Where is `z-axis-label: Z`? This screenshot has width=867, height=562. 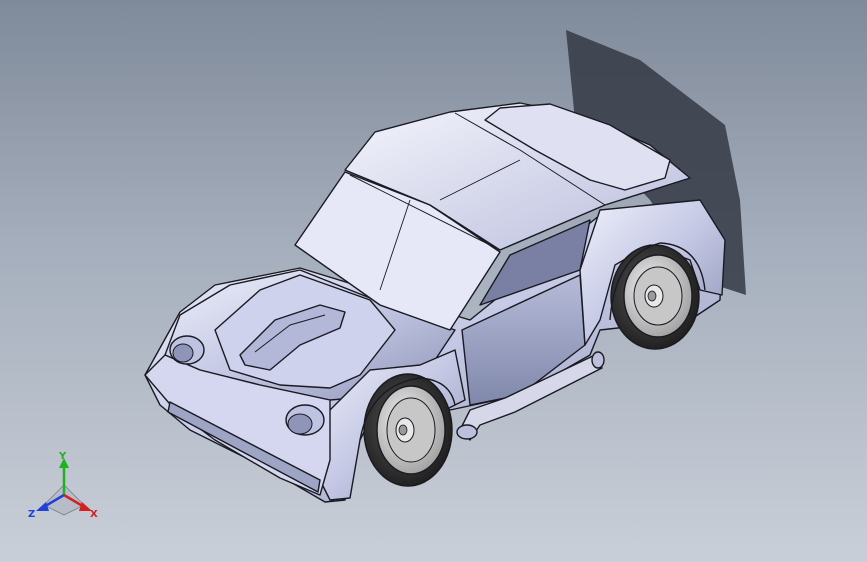 z-axis-label: Z is located at coordinates (31, 514).